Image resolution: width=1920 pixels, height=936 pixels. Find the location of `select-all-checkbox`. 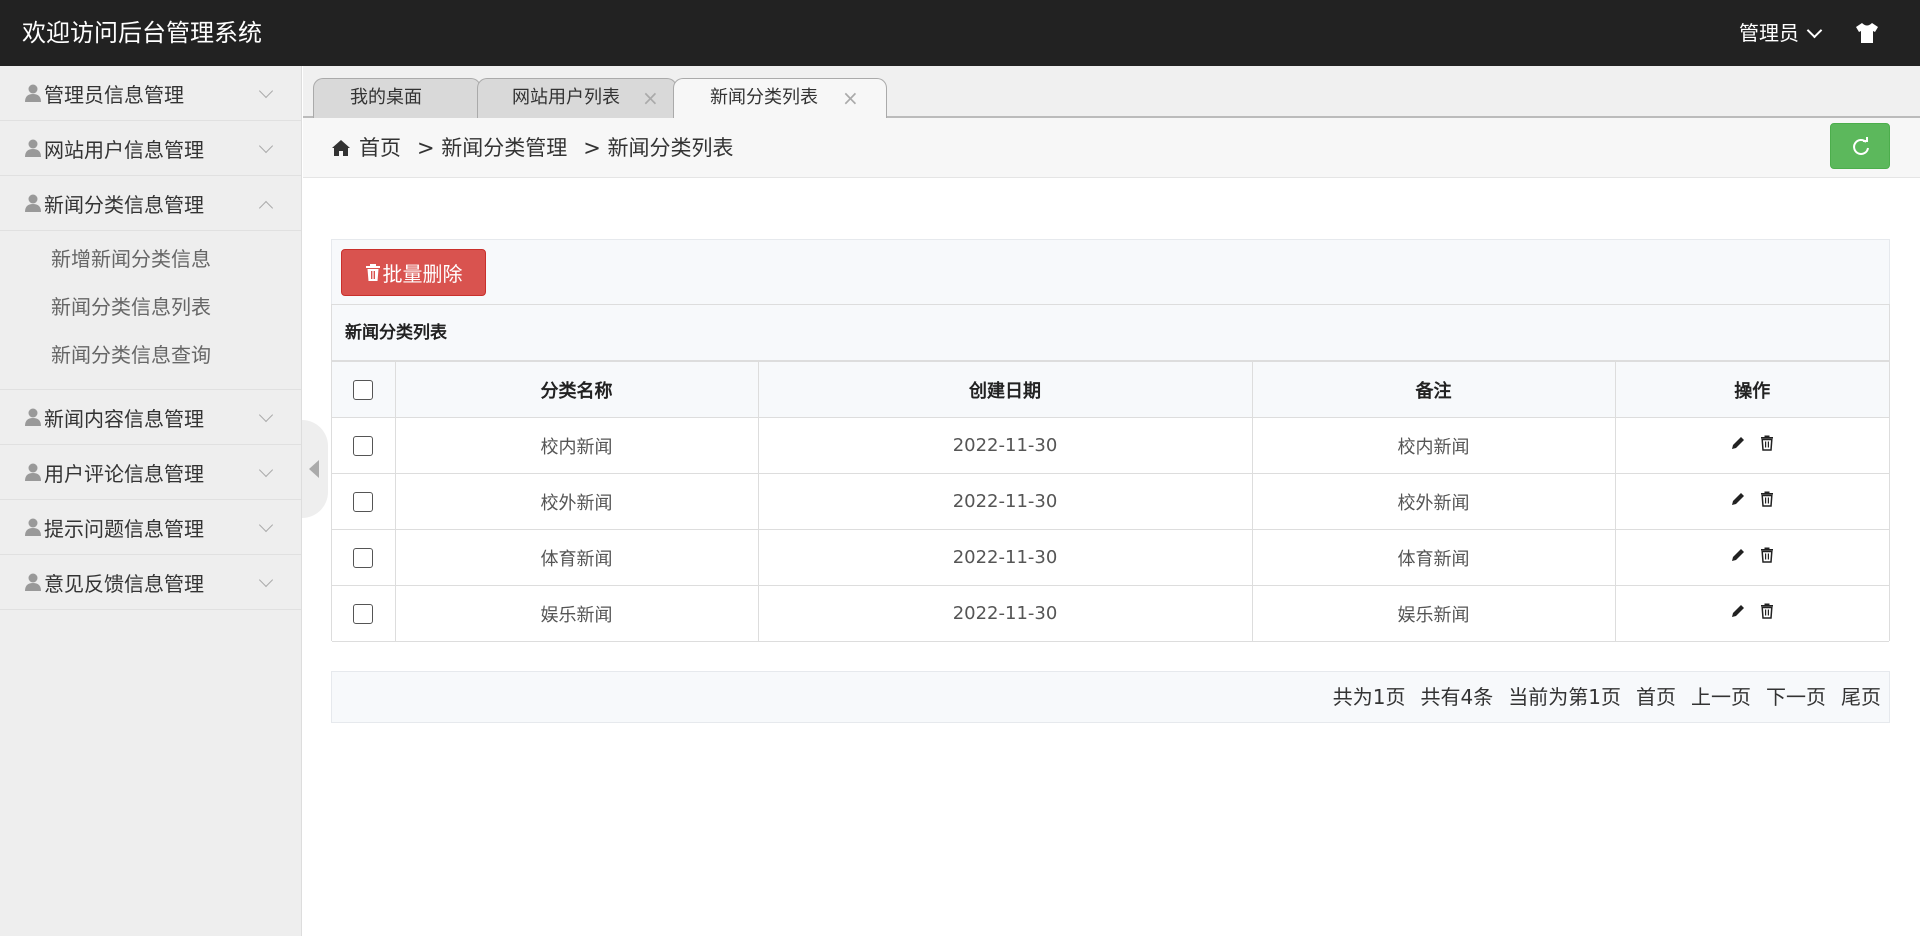

select-all-checkbox is located at coordinates (363, 390).